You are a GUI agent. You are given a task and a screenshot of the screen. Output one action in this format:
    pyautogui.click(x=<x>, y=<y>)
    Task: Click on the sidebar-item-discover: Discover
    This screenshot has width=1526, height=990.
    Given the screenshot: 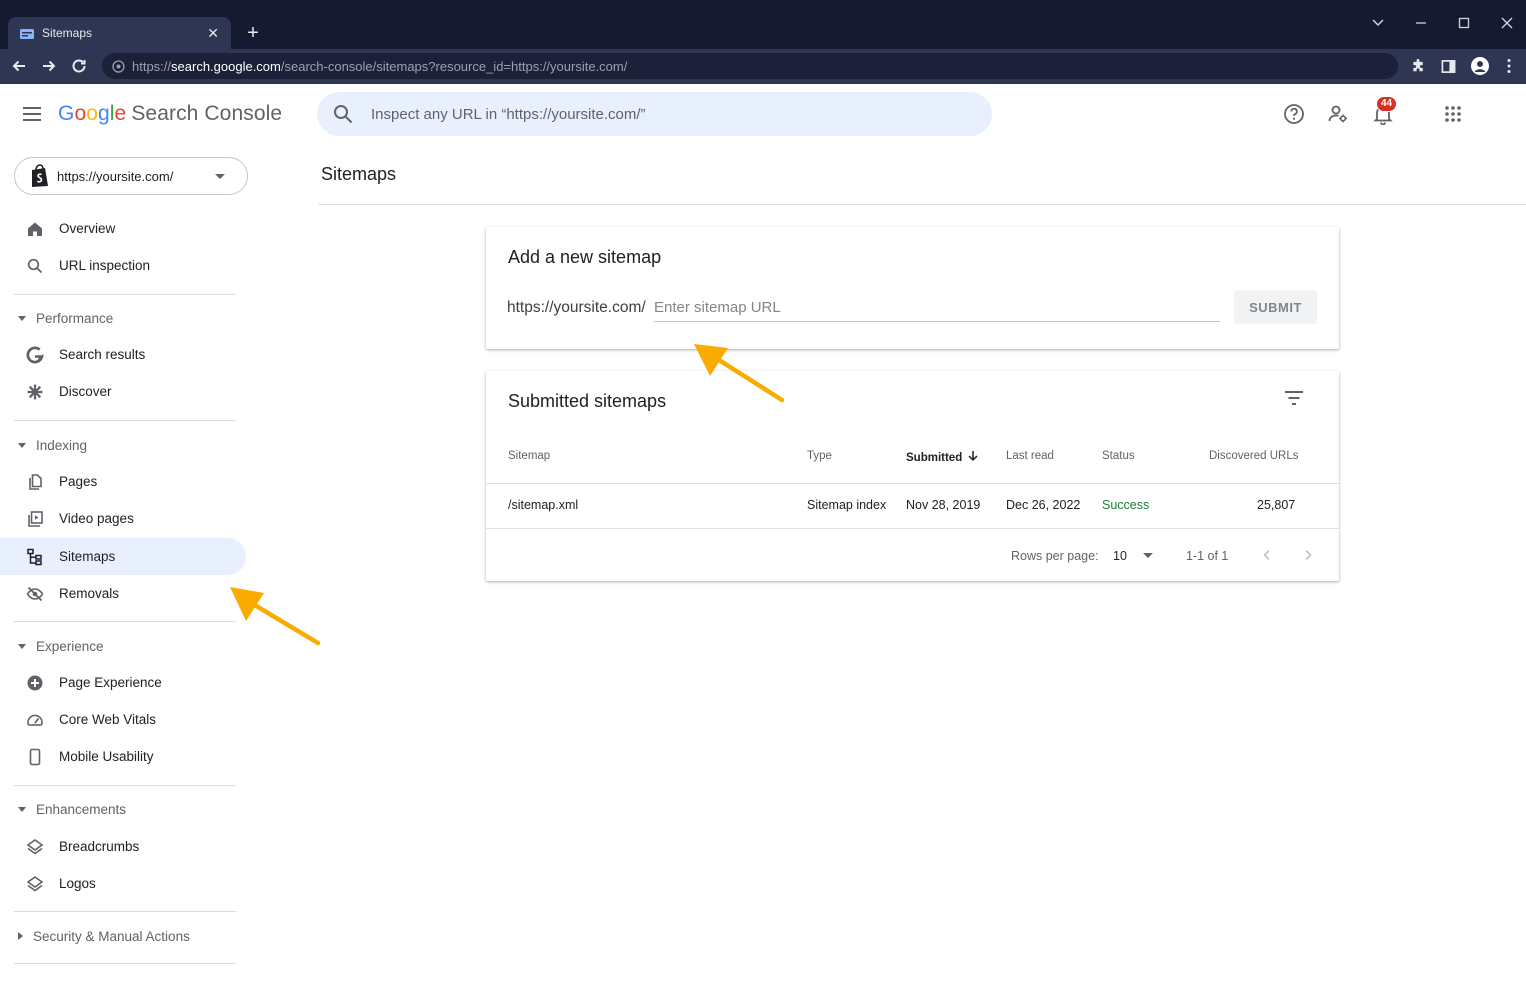 What is the action you would take?
    pyautogui.click(x=123, y=391)
    